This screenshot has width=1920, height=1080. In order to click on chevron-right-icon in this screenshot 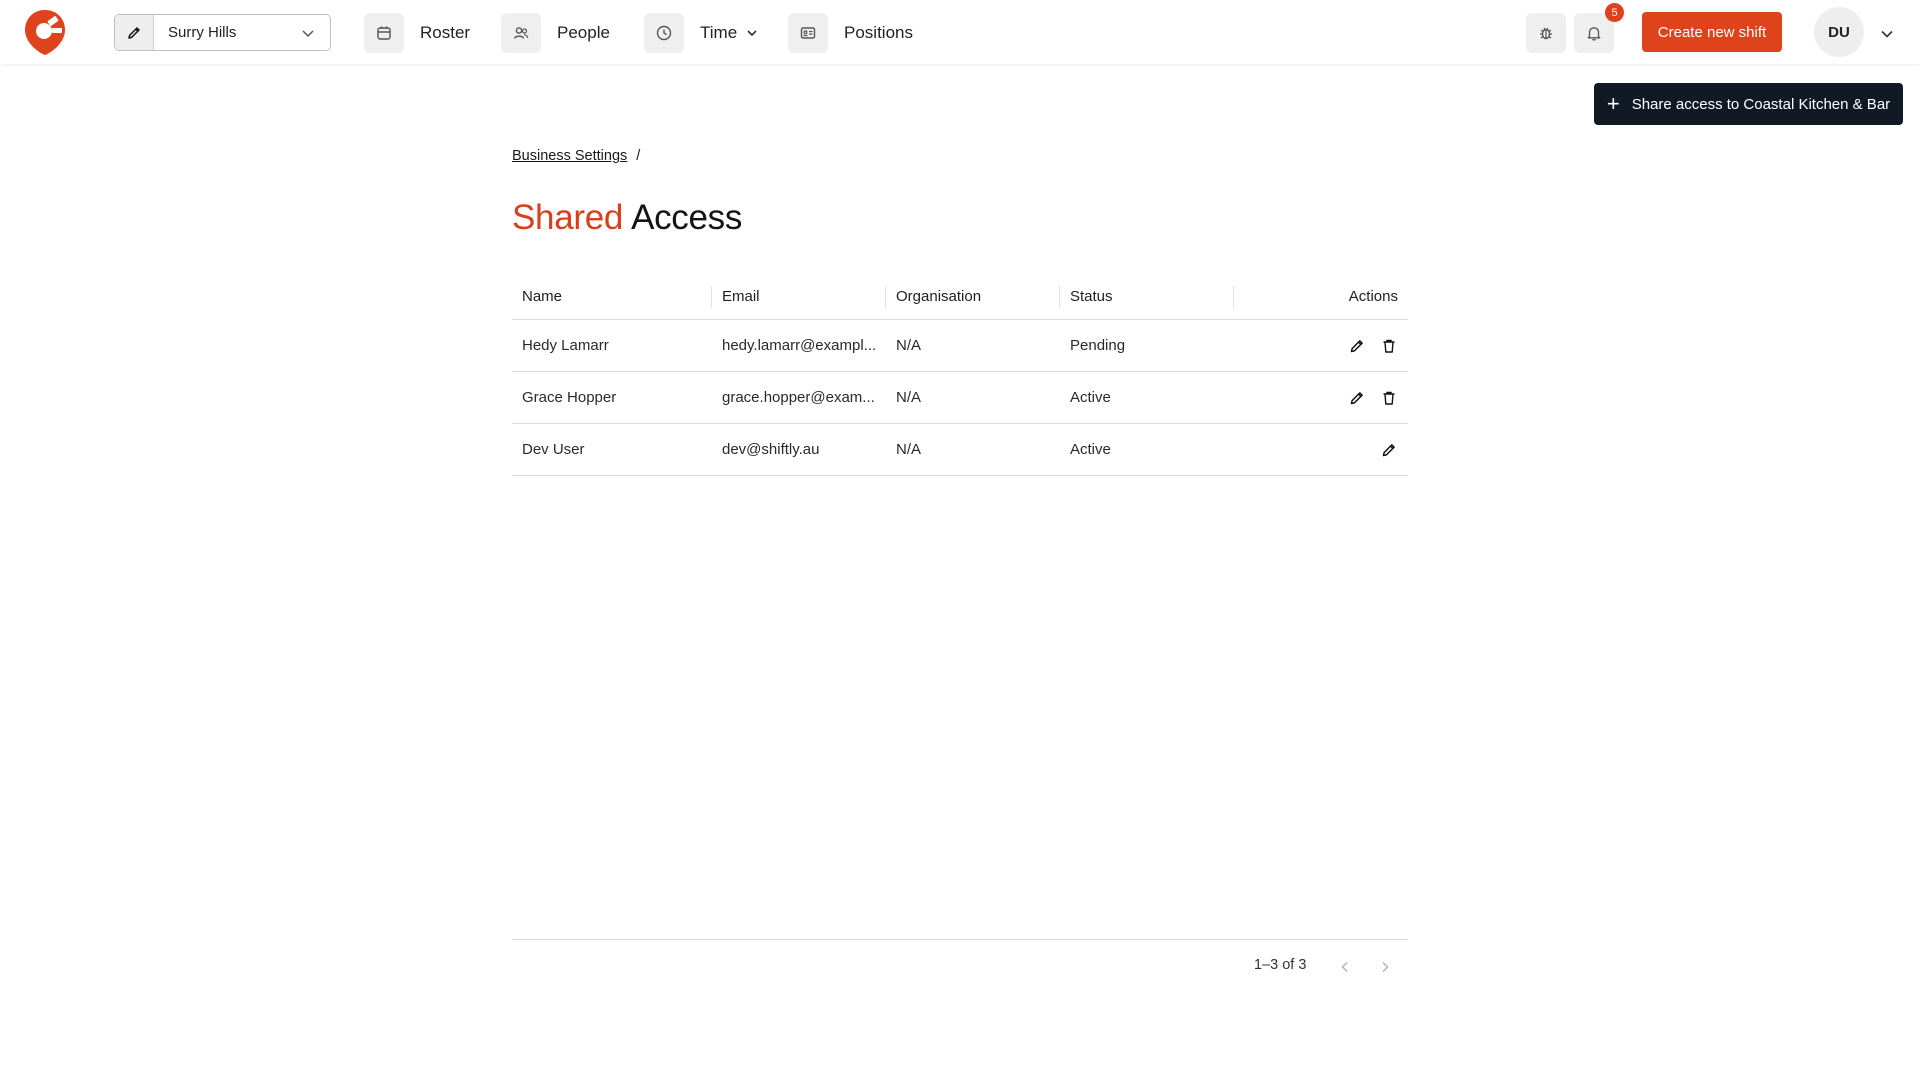, I will do `click(1385, 967)`.